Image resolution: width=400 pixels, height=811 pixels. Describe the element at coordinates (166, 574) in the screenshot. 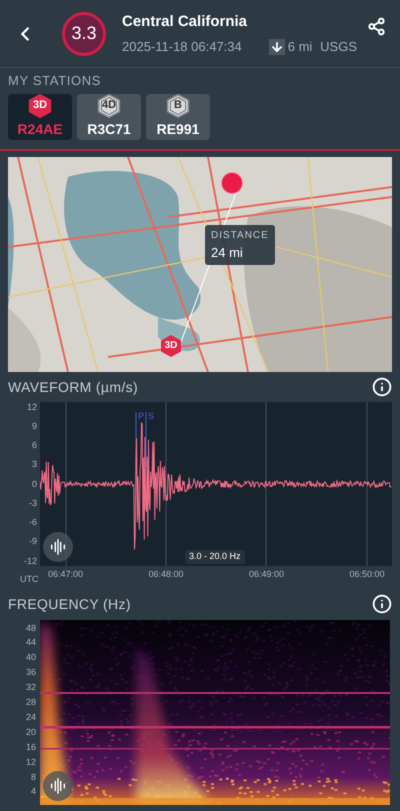

I see `axis-tick: 06:48:00` at that location.